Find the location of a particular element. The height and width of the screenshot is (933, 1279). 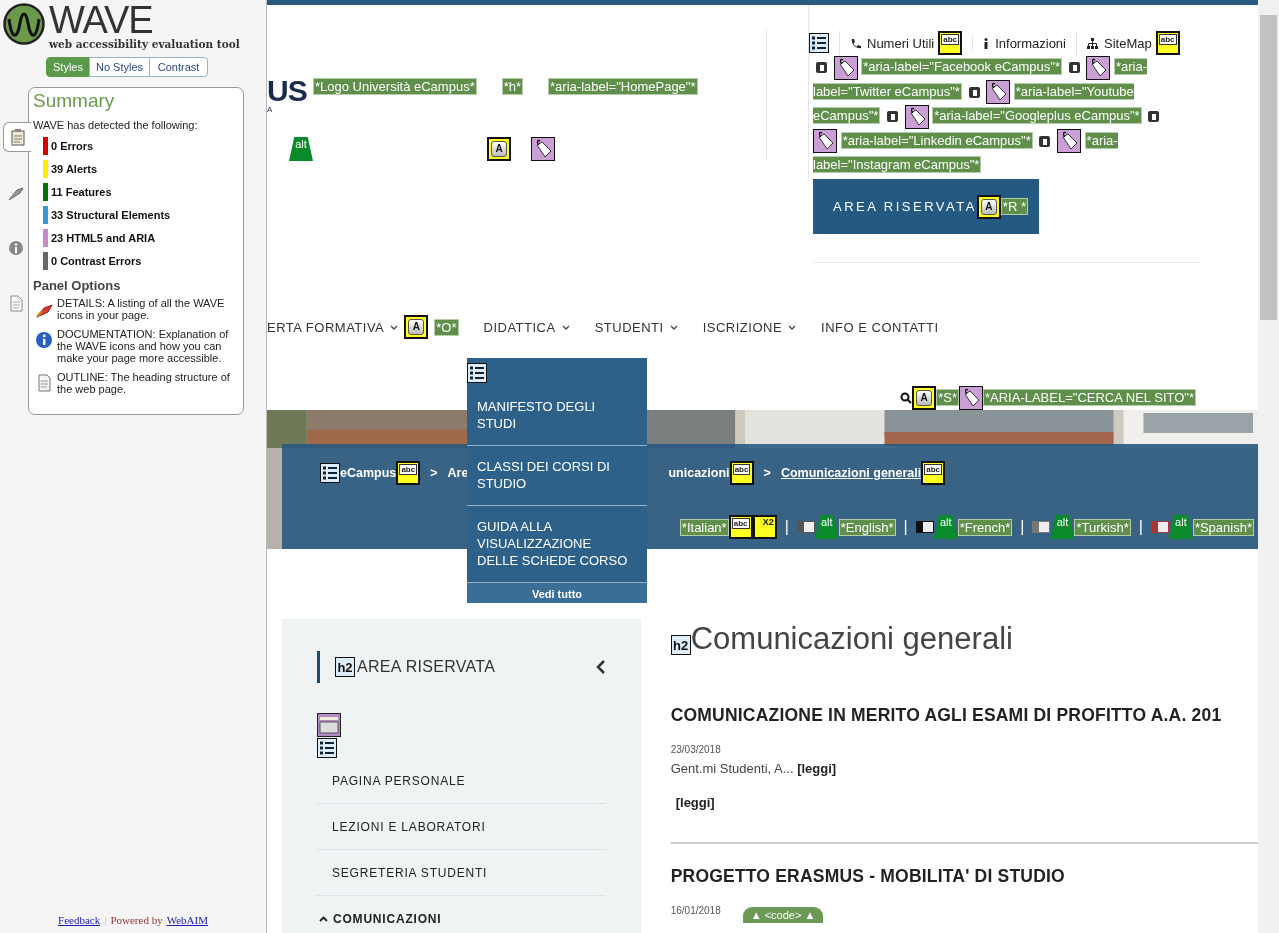

sitemap-icon is located at coordinates (1092, 43).